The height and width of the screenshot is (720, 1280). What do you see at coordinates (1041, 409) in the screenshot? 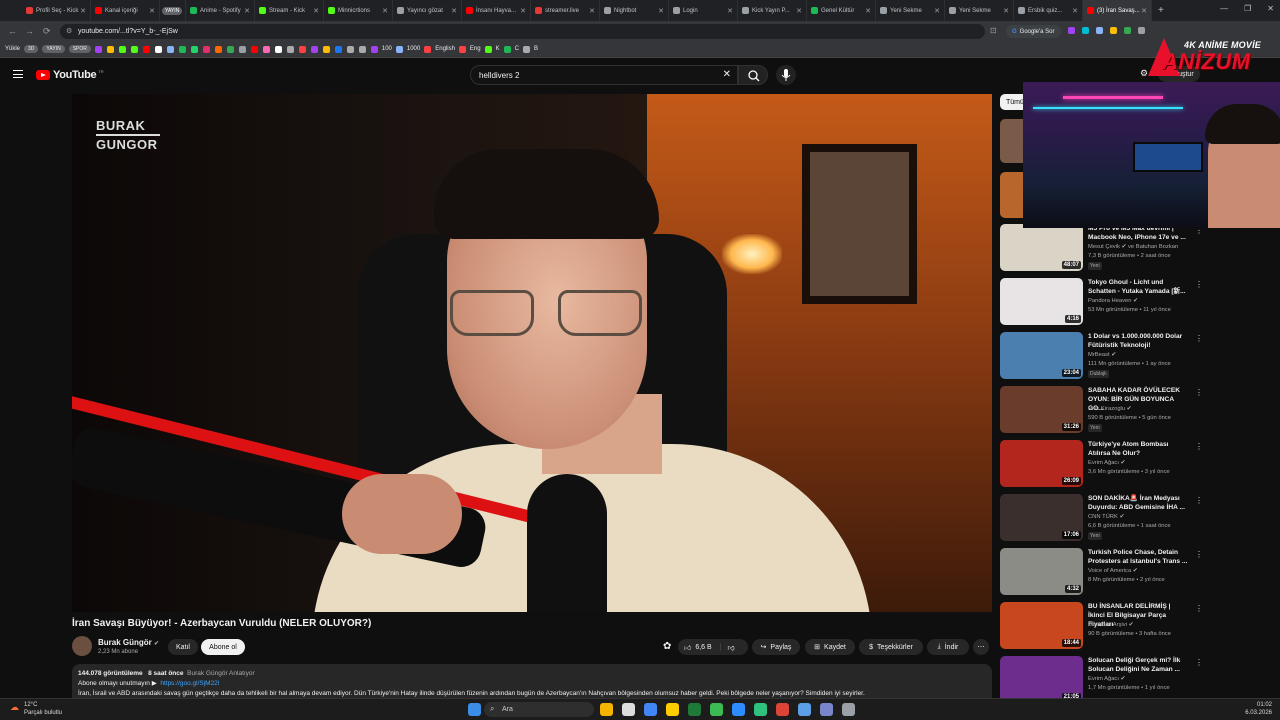
I see `video-thumbnail: 31:26` at bounding box center [1041, 409].